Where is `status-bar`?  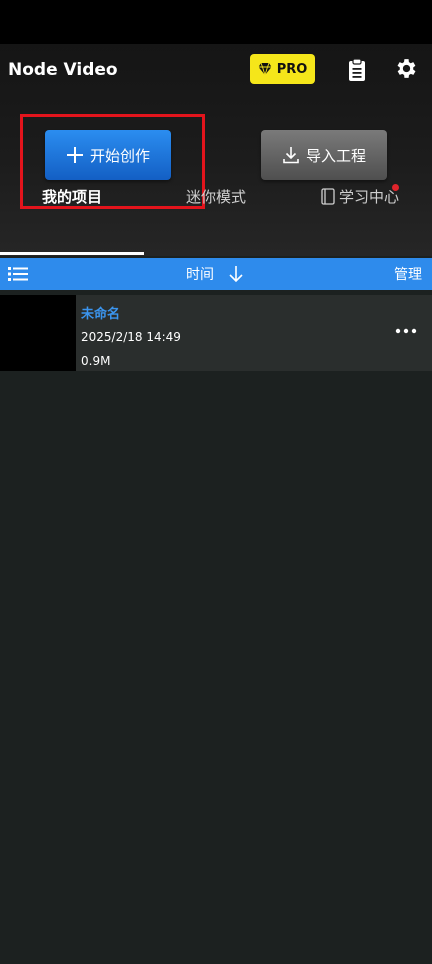
status-bar is located at coordinates (216, 22).